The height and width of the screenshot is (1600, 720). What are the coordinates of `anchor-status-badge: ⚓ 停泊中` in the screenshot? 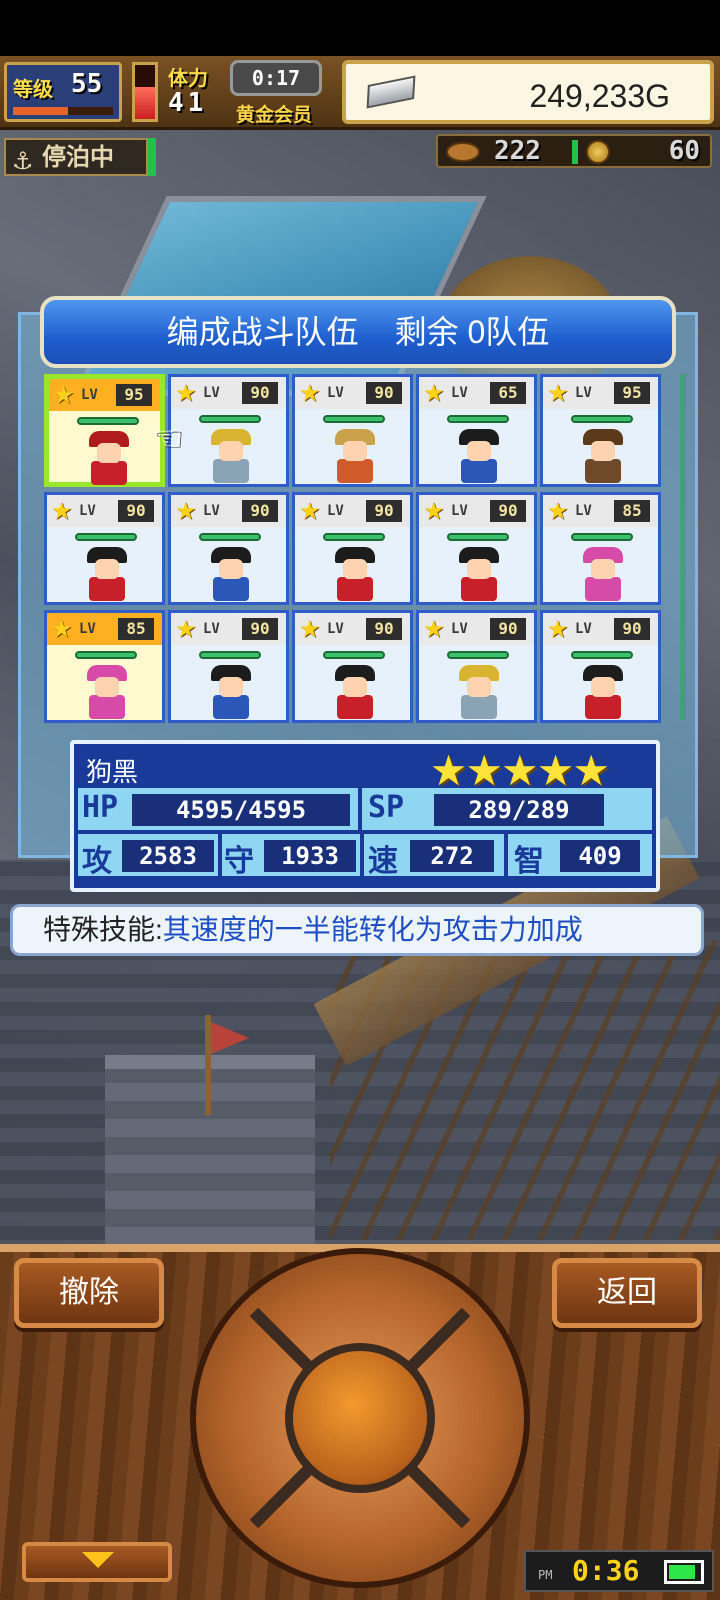 It's located at (76, 157).